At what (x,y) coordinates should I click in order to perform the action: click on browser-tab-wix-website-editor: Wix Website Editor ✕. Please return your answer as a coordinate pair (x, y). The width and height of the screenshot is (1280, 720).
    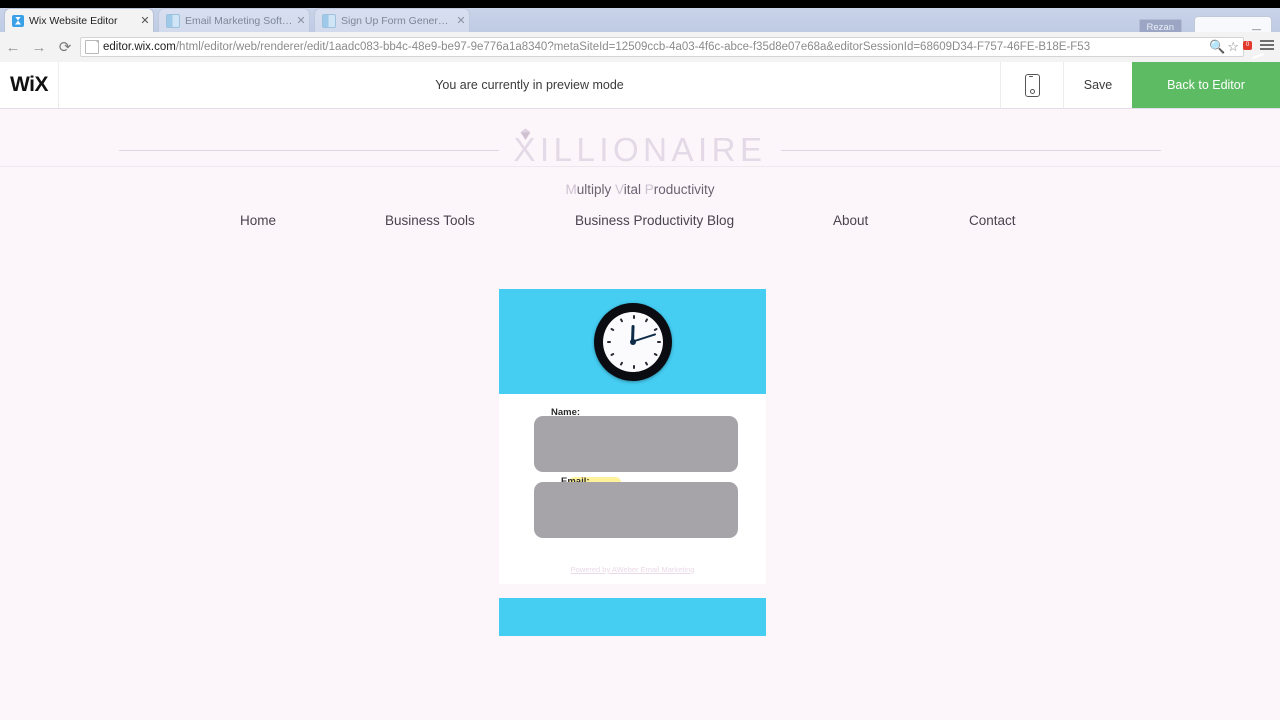
    Looking at the image, I should click on (79, 20).